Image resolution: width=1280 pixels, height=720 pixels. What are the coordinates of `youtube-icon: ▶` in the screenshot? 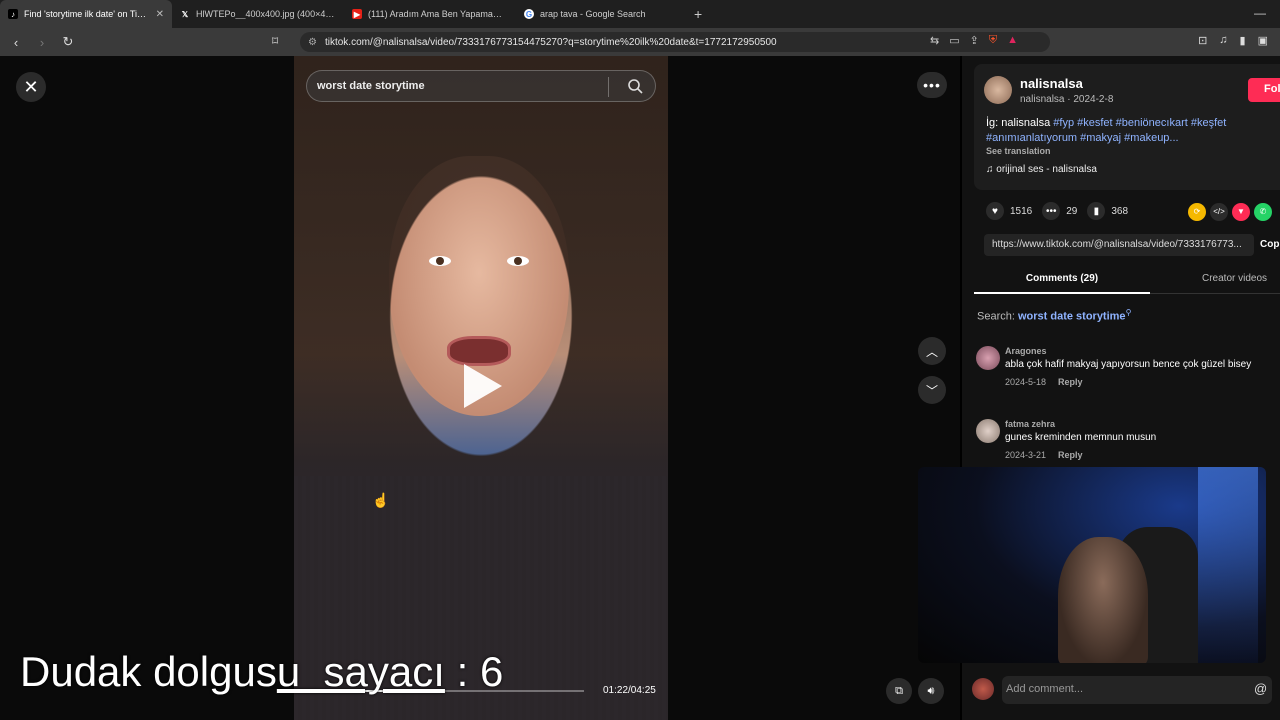 It's located at (357, 14).